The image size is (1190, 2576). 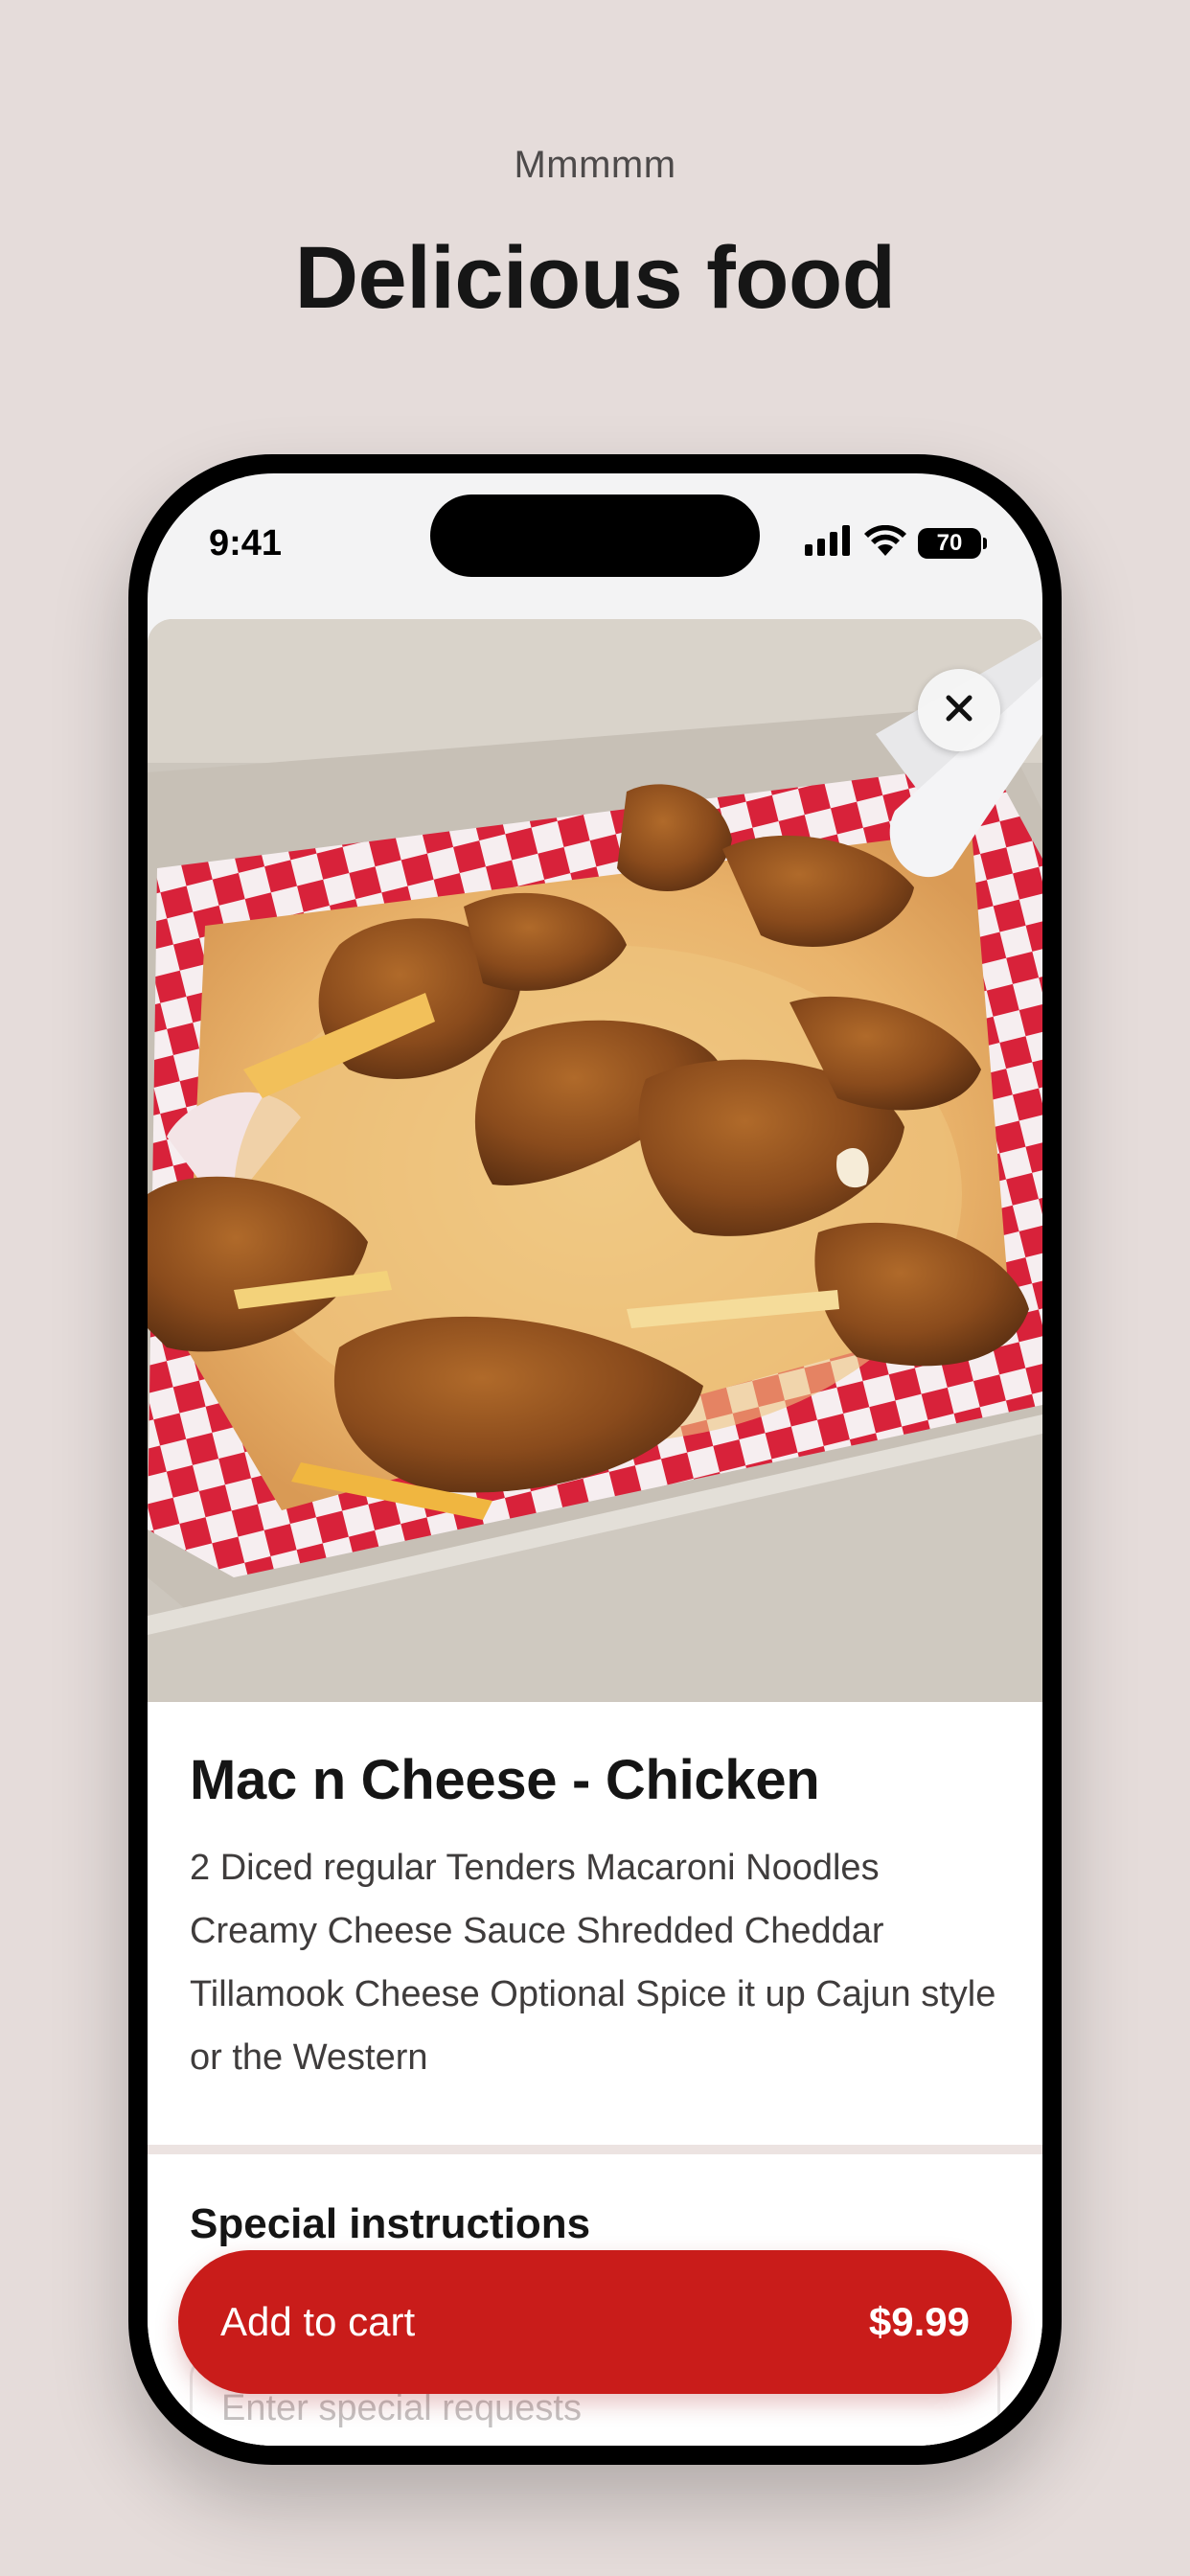 I want to click on status-time: 9:41, so click(x=246, y=543).